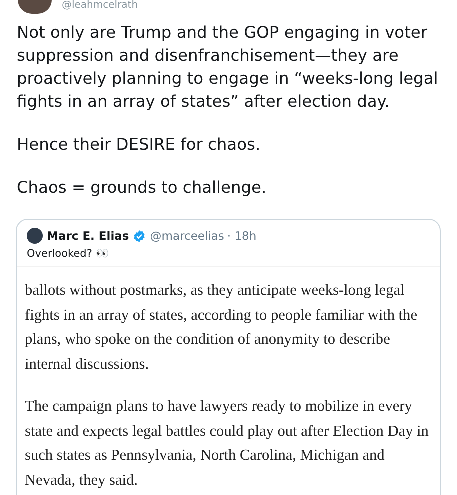 The height and width of the screenshot is (495, 457). I want to click on user-handle: @leahmcelrath, so click(100, 6).